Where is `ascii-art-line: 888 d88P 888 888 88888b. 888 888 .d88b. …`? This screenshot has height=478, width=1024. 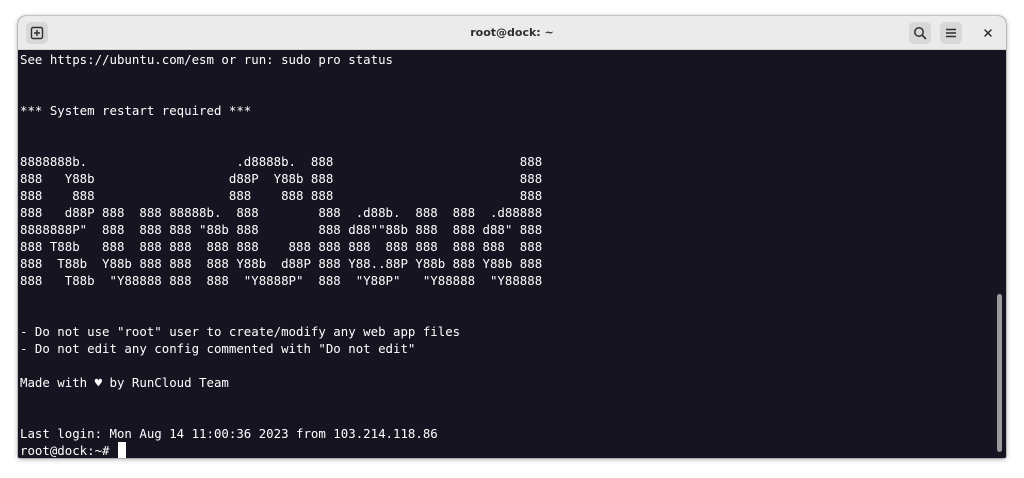
ascii-art-line: 888 d88P 888 888 88888b. 888 888 .d88b. … is located at coordinates (281, 212).